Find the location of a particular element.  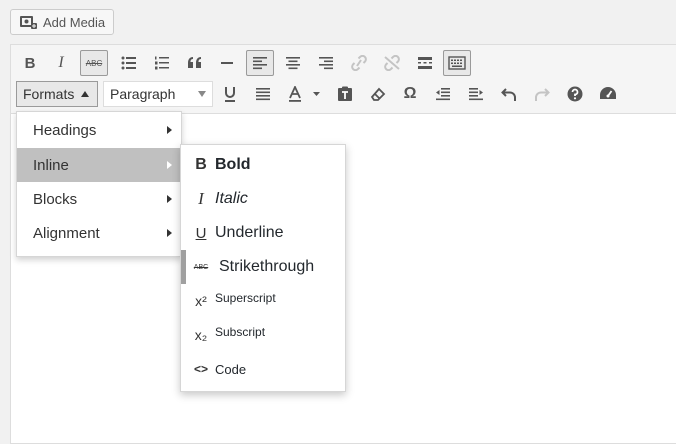

horizontal-line-button is located at coordinates (227, 63).